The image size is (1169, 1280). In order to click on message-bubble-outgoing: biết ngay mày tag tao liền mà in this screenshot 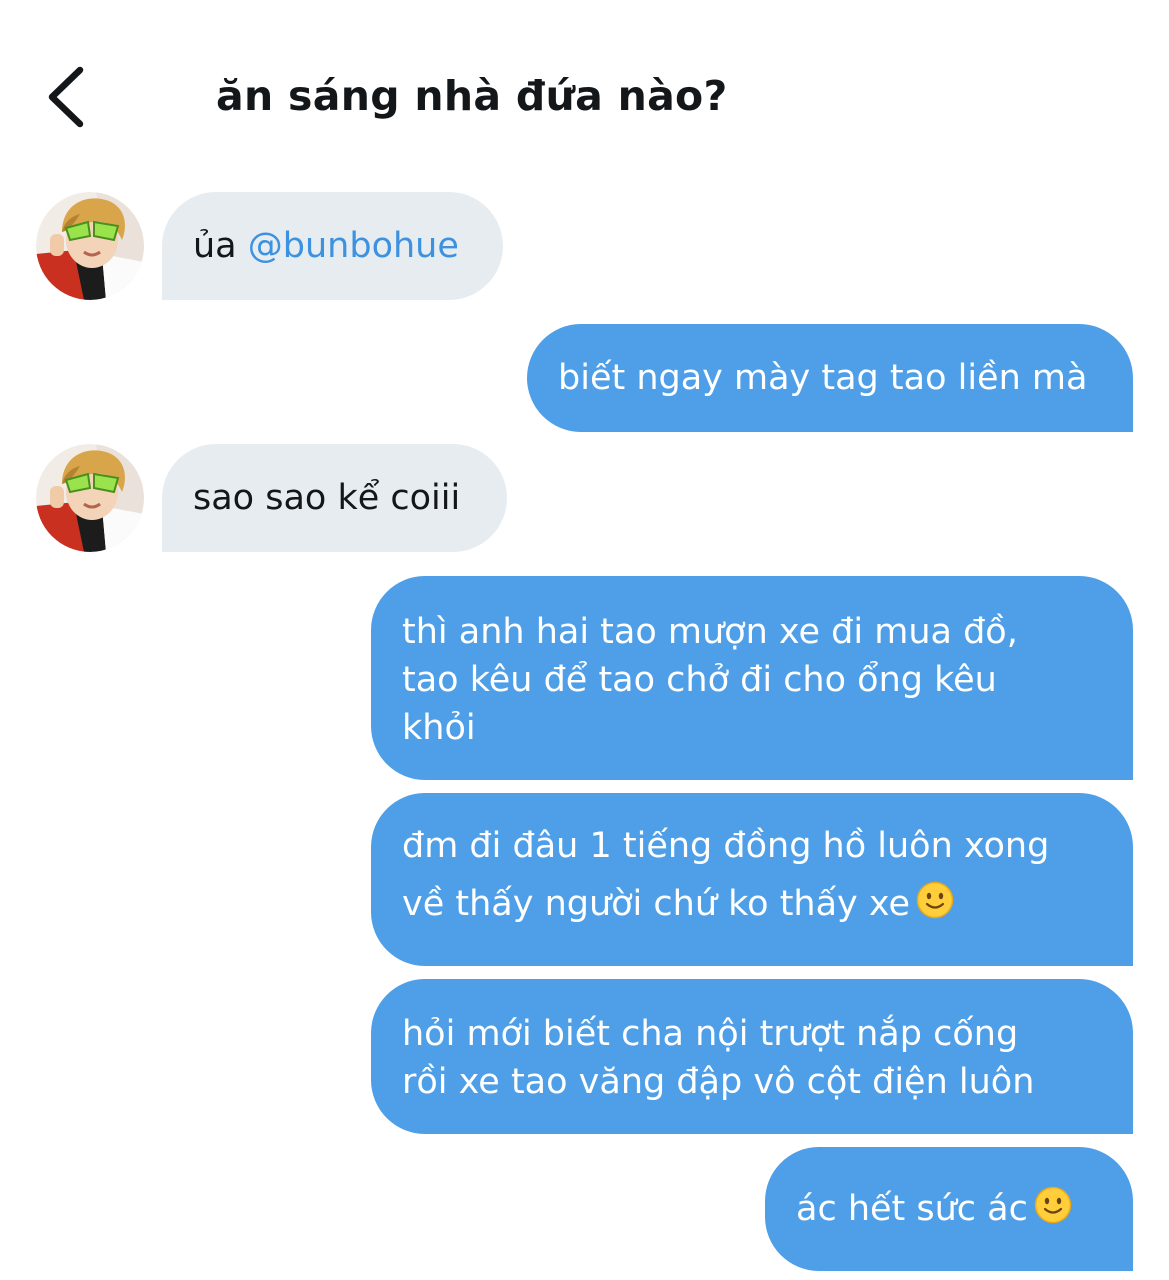, I will do `click(830, 378)`.